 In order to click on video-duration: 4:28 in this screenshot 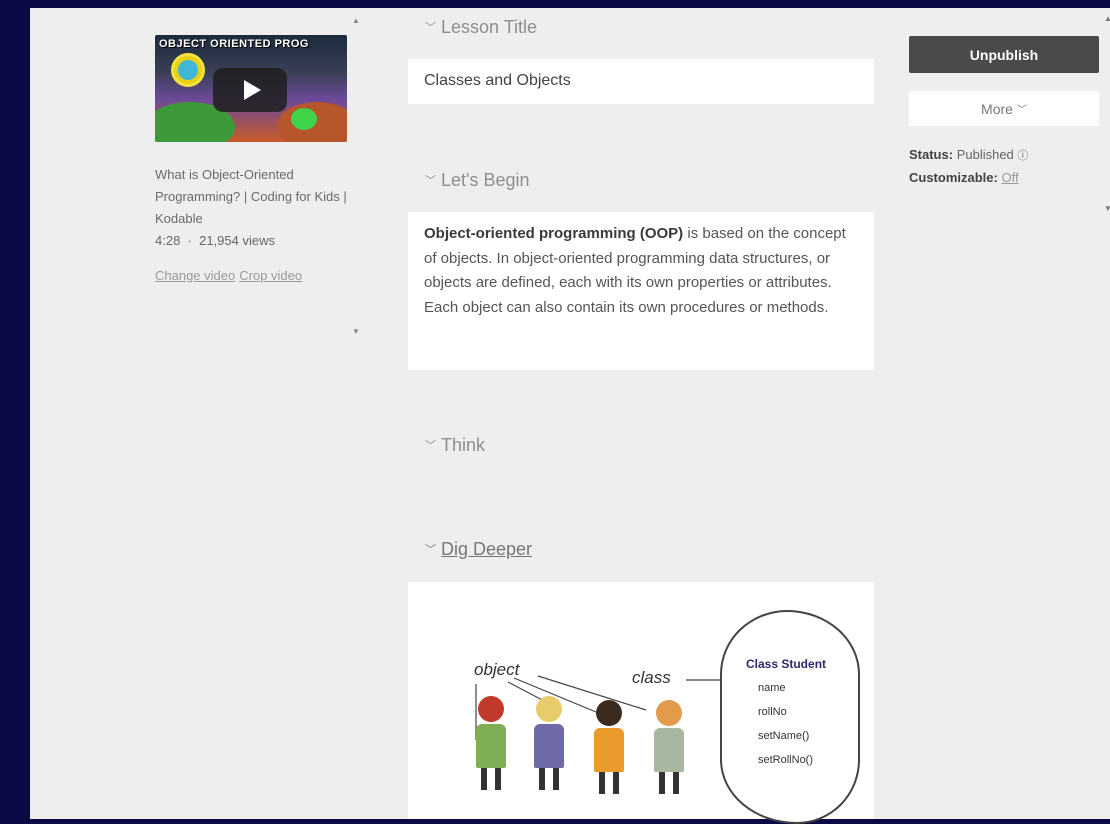, I will do `click(168, 240)`.